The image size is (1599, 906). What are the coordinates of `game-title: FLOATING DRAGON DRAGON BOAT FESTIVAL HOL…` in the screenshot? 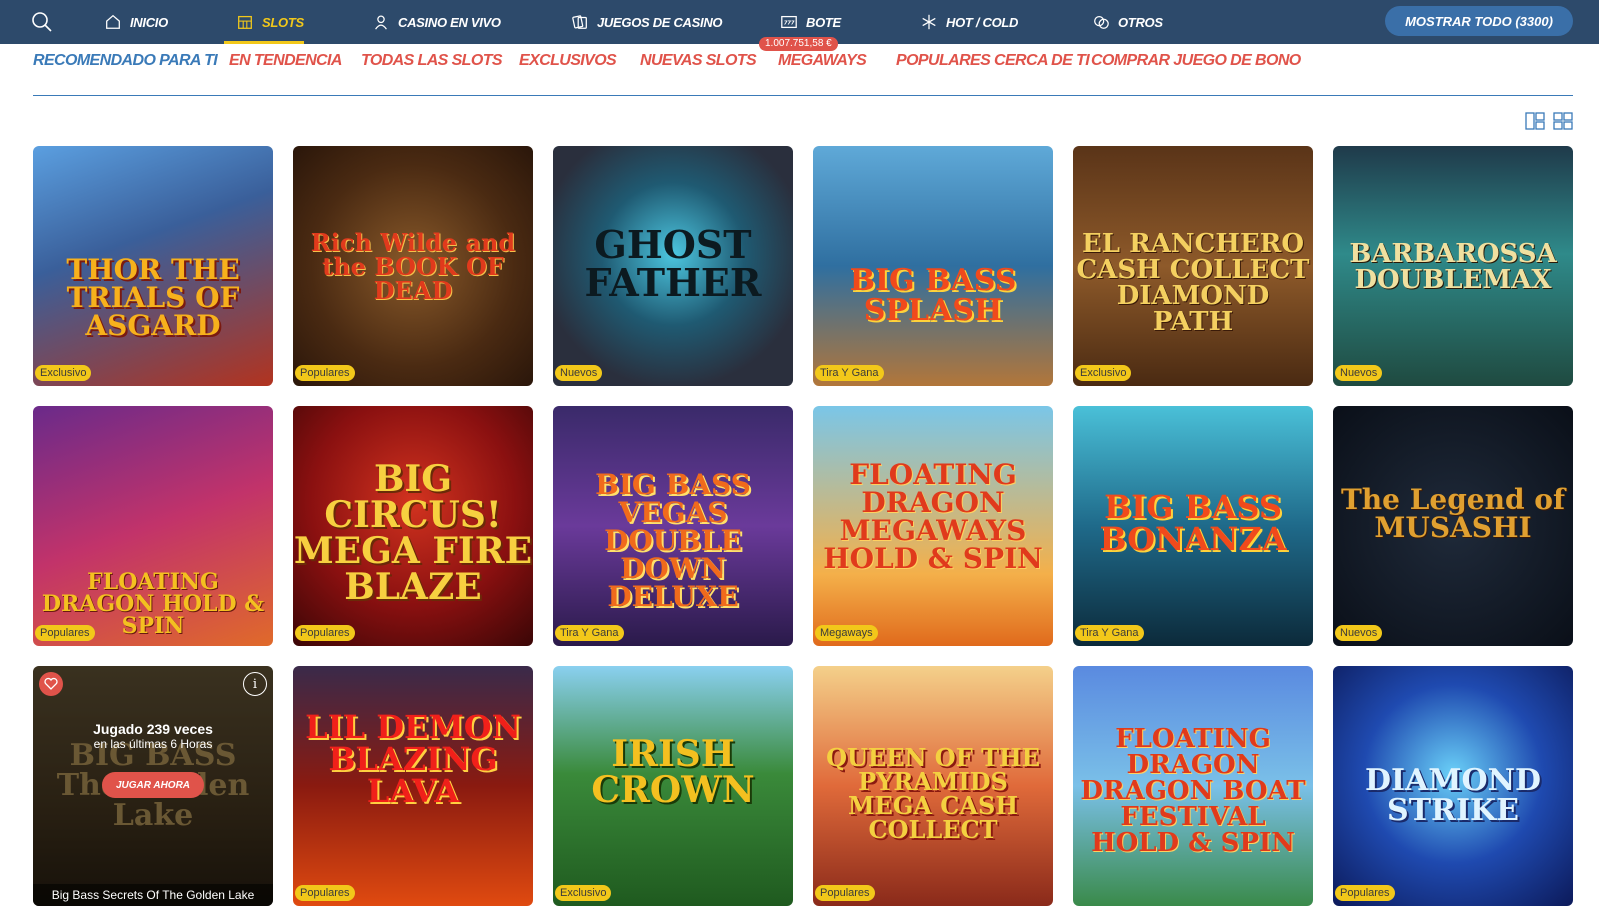 It's located at (1193, 791).